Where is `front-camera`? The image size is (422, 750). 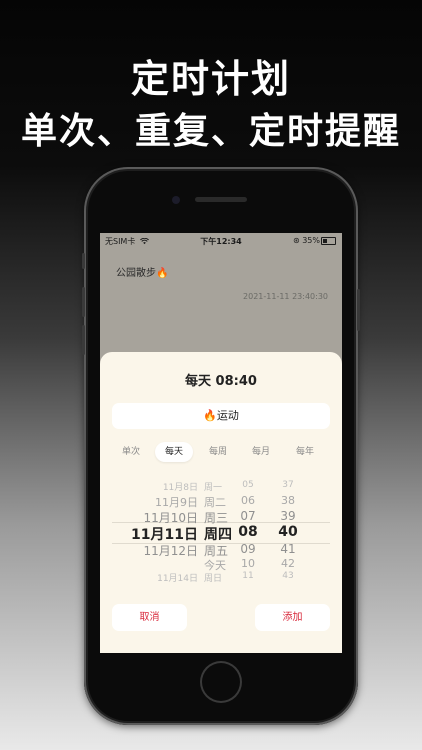 front-camera is located at coordinates (176, 200).